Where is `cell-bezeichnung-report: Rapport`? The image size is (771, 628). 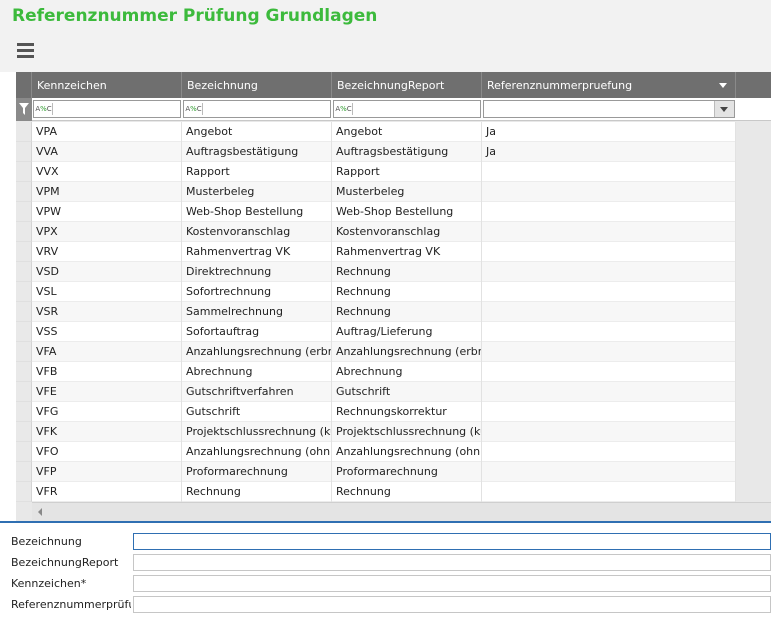 cell-bezeichnung-report: Rapport is located at coordinates (407, 172).